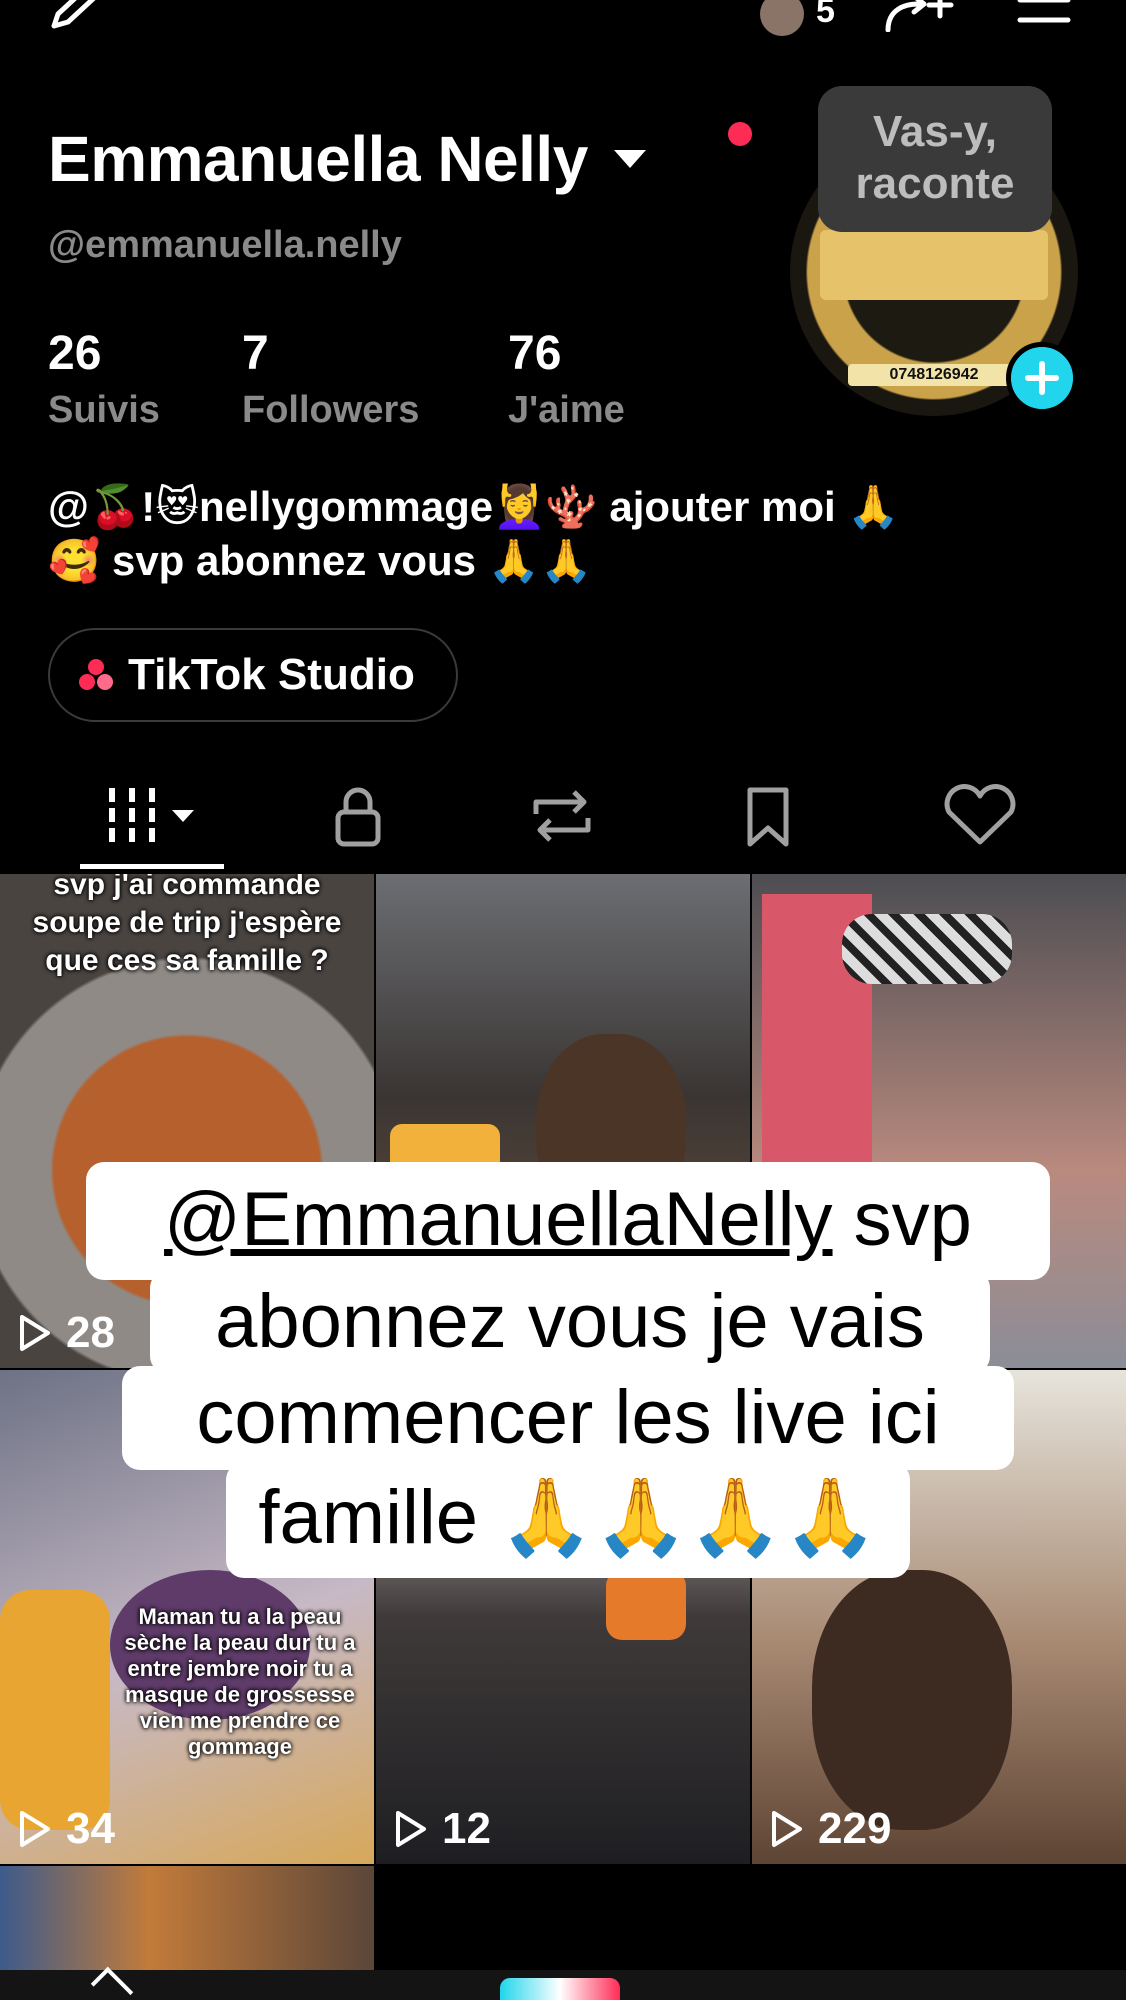  I want to click on stat-value: 26, so click(75, 353).